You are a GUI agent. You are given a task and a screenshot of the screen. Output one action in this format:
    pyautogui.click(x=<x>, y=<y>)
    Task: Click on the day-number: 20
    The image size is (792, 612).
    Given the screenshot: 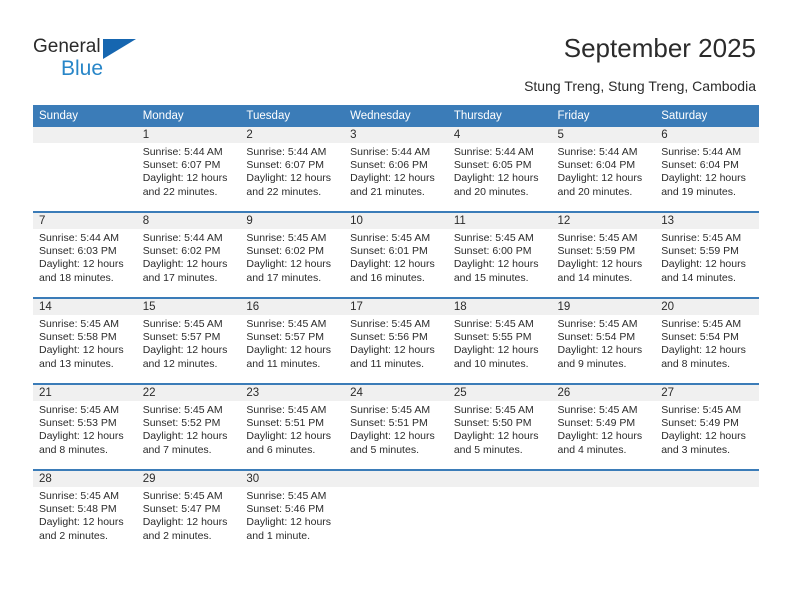 What is the action you would take?
    pyautogui.click(x=707, y=307)
    